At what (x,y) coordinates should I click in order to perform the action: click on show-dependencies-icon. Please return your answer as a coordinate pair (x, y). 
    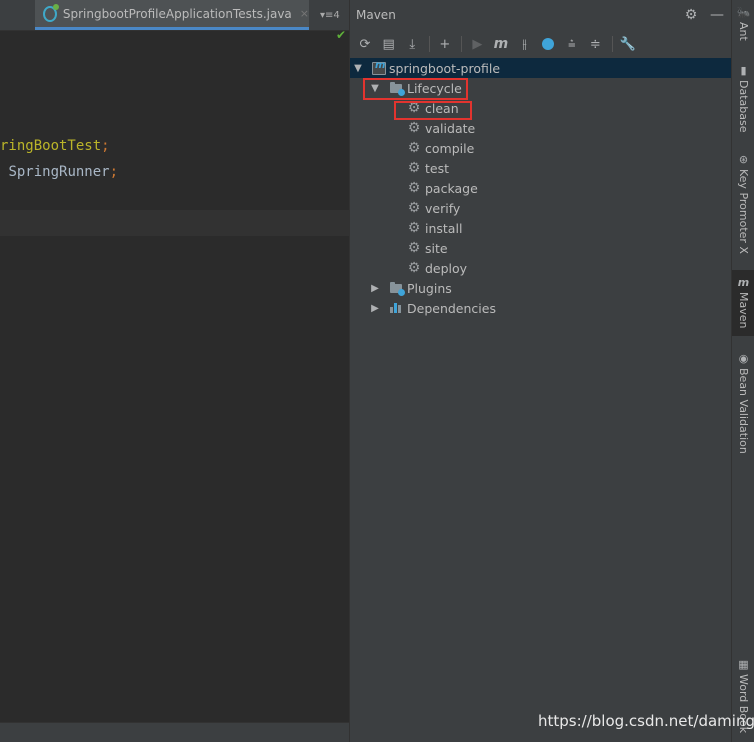
    Looking at the image, I should click on (548, 44).